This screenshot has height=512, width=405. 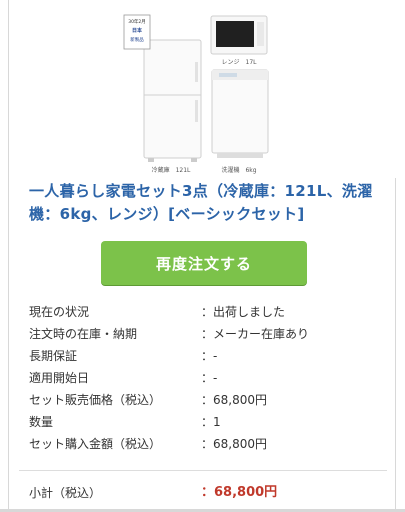 I want to click on detail-value-set-price: ：68,800円, so click(x=234, y=400).